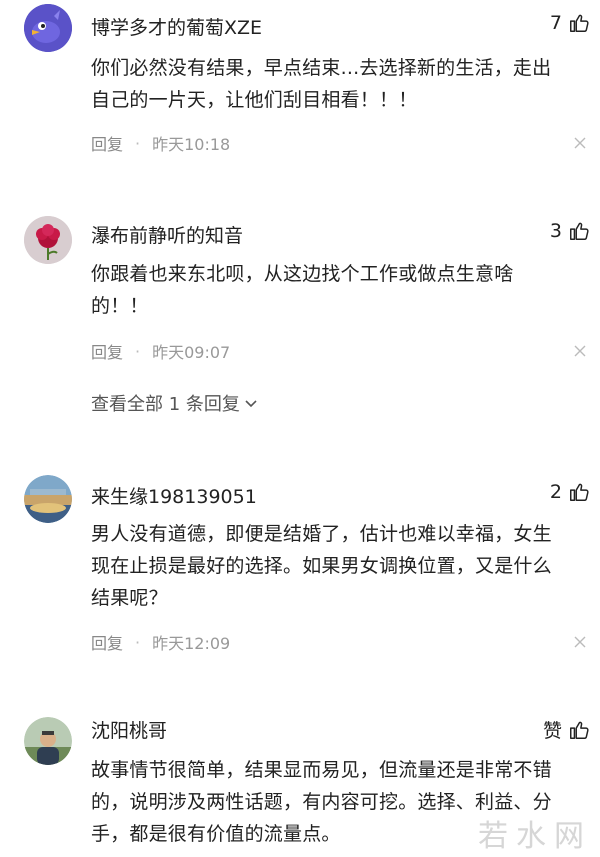 The image size is (600, 857). What do you see at coordinates (120, 306) in the screenshot?
I see `comment-text-line: 的！！` at bounding box center [120, 306].